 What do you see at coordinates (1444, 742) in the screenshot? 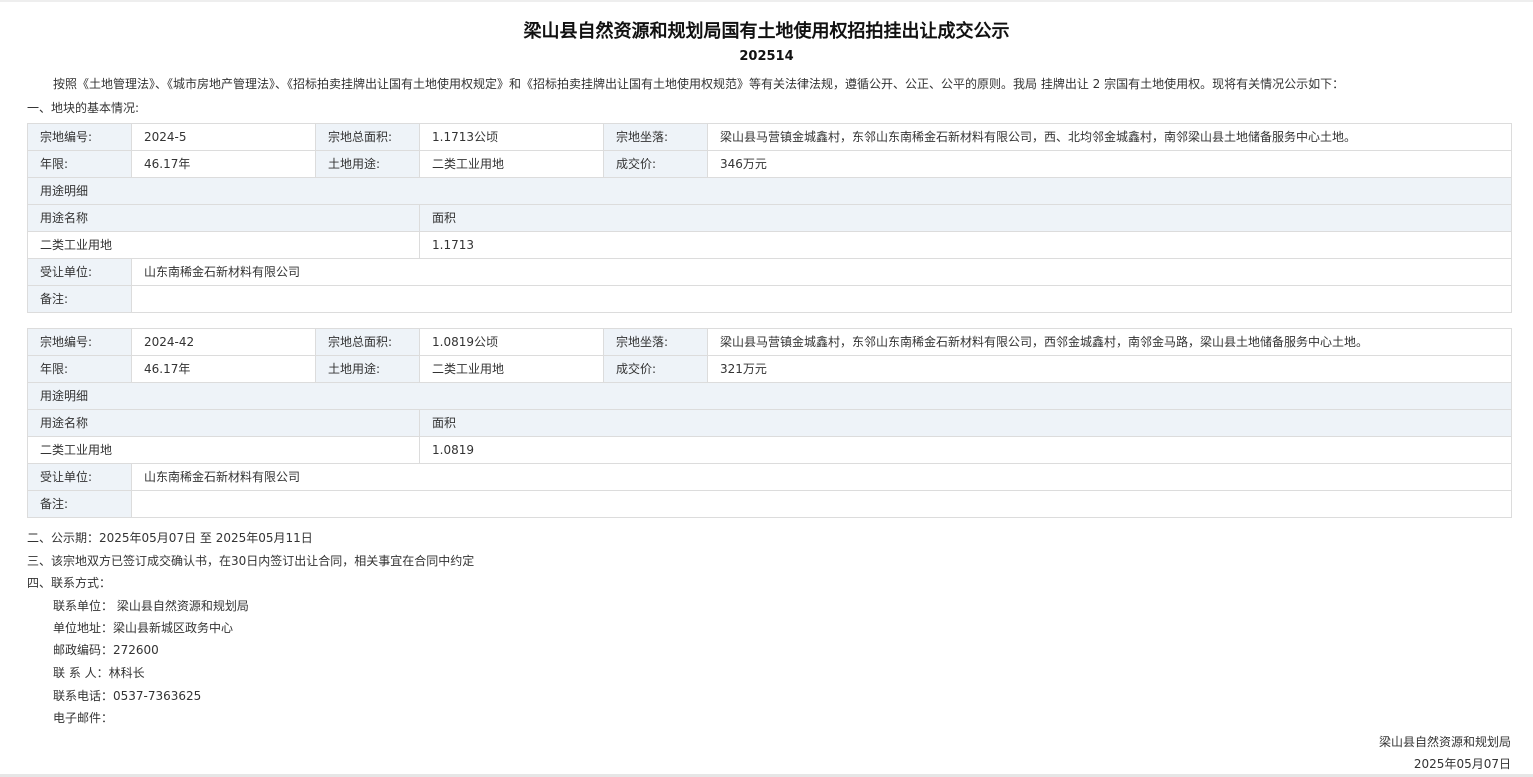
I see `signer-organization: 梁山县自然资源和规划局` at bounding box center [1444, 742].